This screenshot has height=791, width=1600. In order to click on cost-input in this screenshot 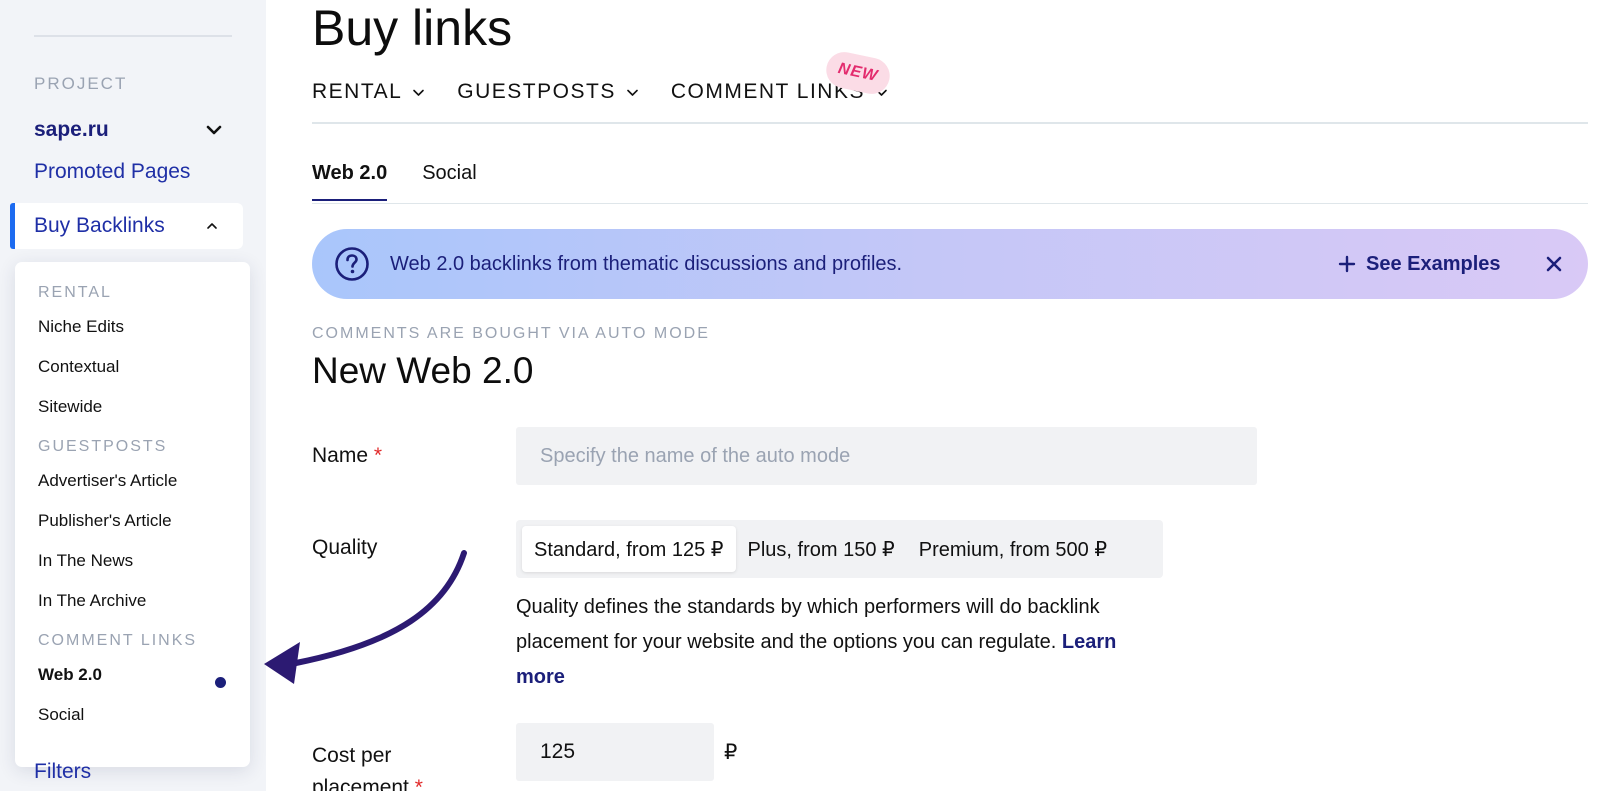, I will do `click(615, 752)`.